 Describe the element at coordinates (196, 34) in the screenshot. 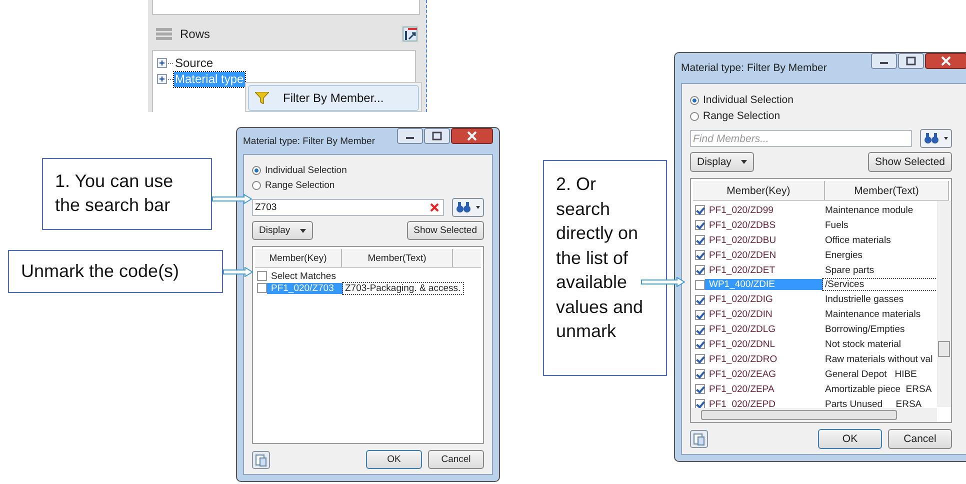

I see `rows-title: Rows` at that location.